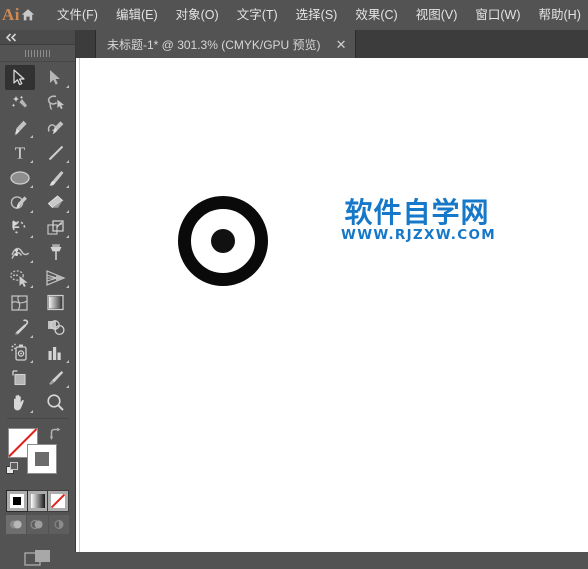  Describe the element at coordinates (56, 352) in the screenshot. I see `column-graph-tool` at that location.